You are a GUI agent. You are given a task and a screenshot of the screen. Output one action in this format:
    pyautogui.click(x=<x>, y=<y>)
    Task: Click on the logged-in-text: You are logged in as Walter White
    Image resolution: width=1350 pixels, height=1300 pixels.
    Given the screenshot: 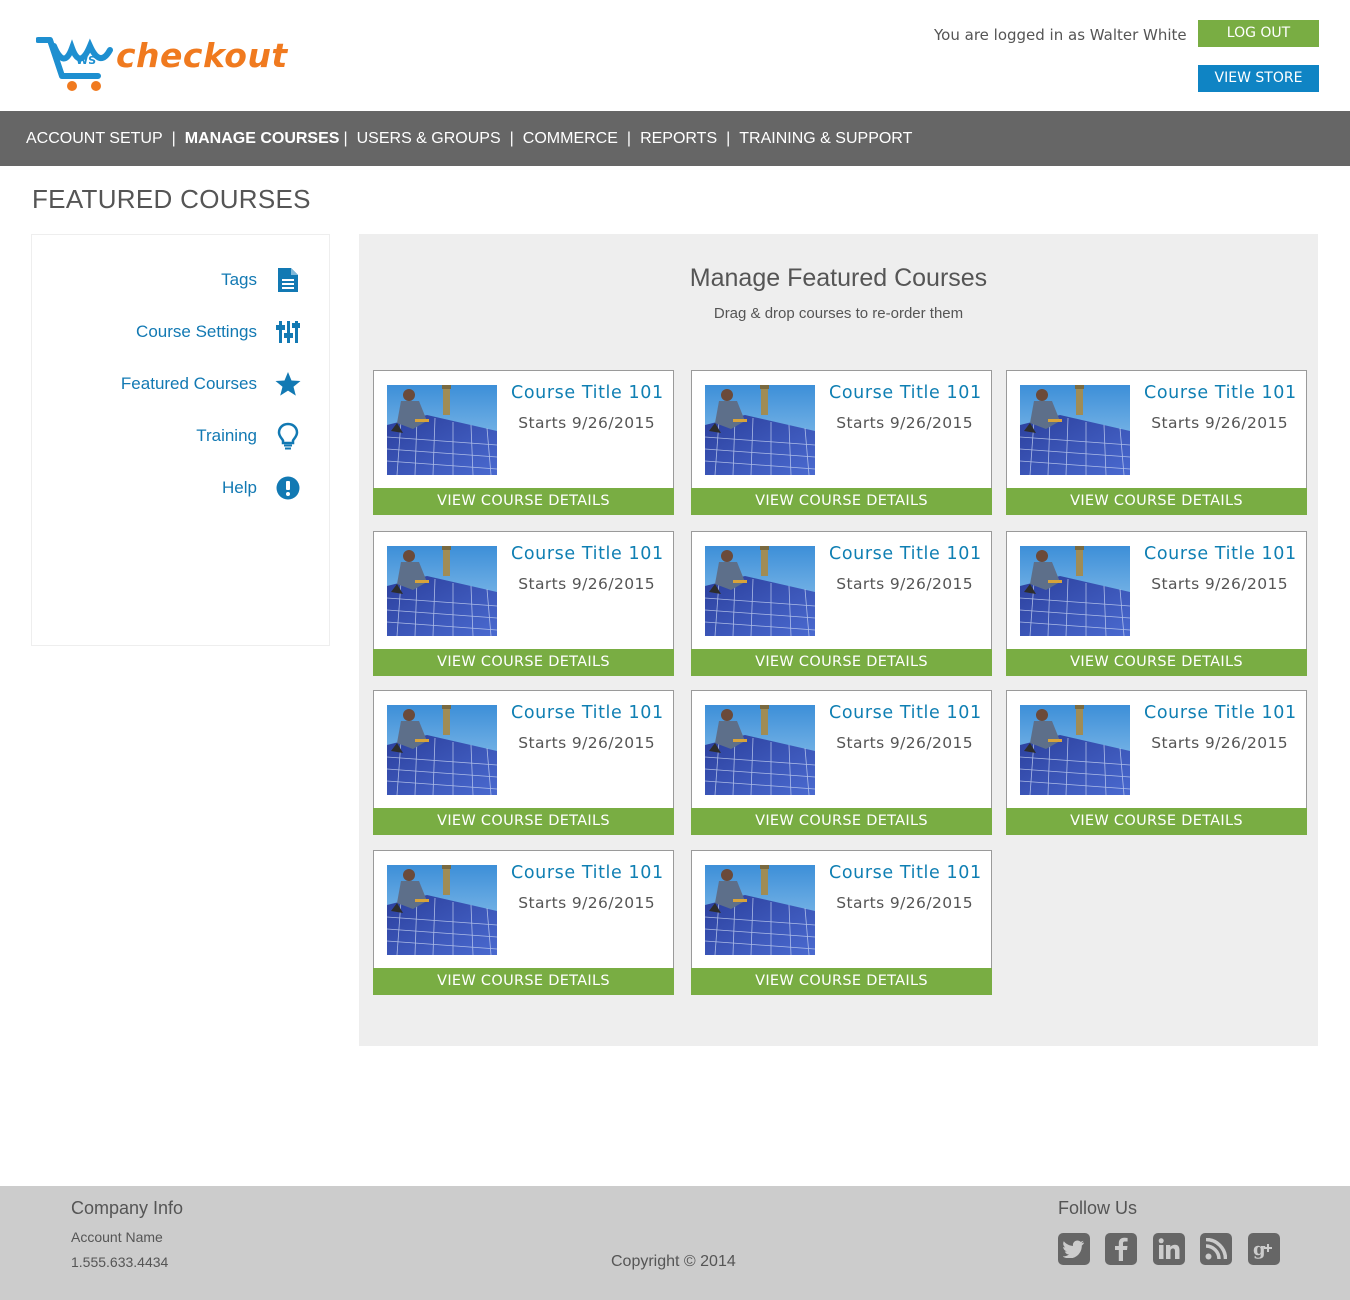 What is the action you would take?
    pyautogui.click(x=1060, y=35)
    